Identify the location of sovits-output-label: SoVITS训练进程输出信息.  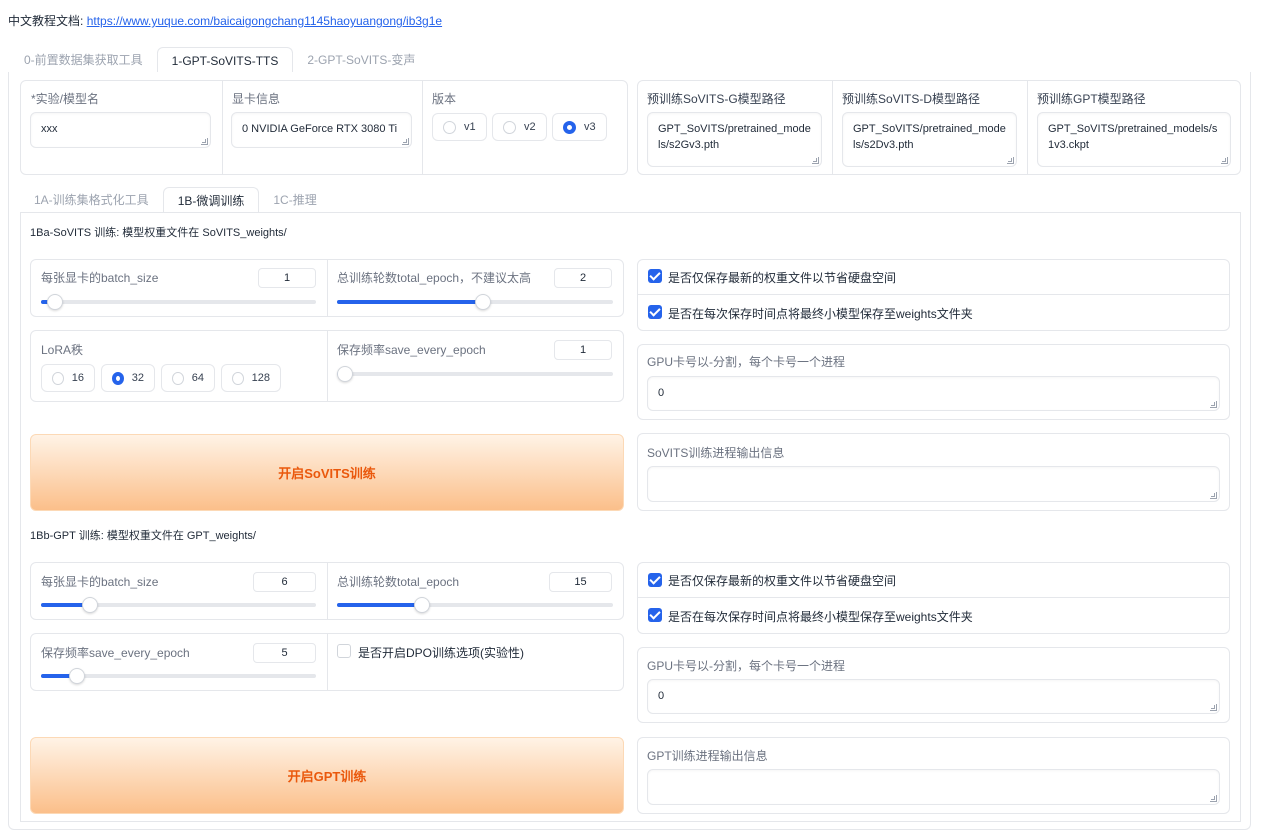
(716, 453).